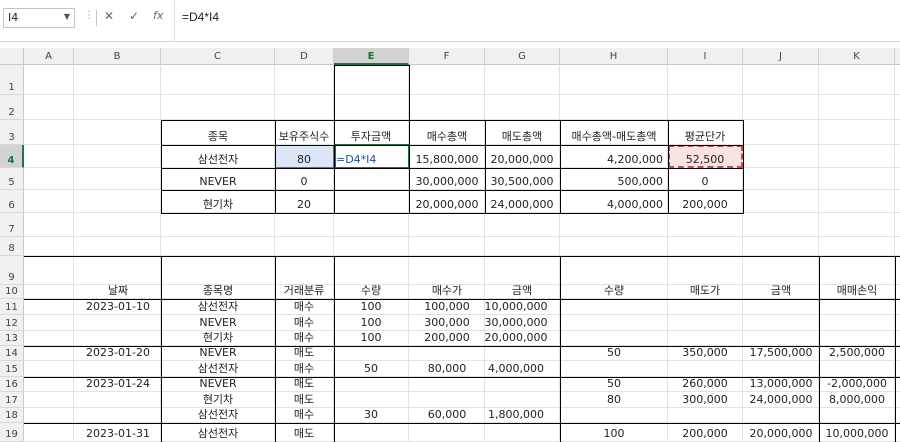  I want to click on chevron-down-icon: ▼, so click(67, 16).